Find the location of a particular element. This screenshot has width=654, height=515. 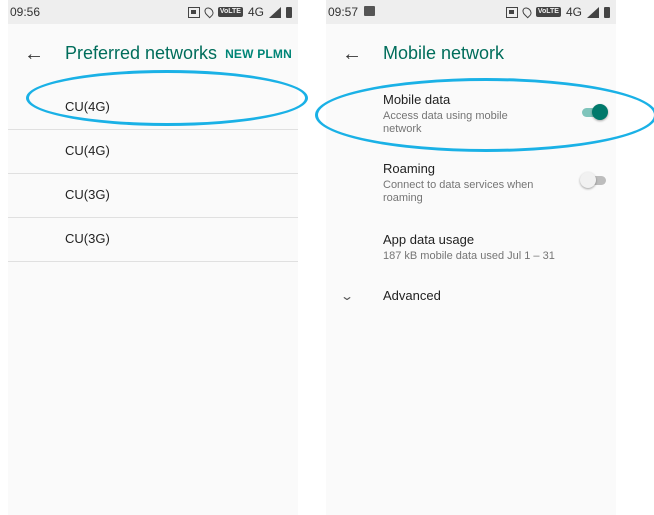

mobile-data-toggle is located at coordinates (594, 112).